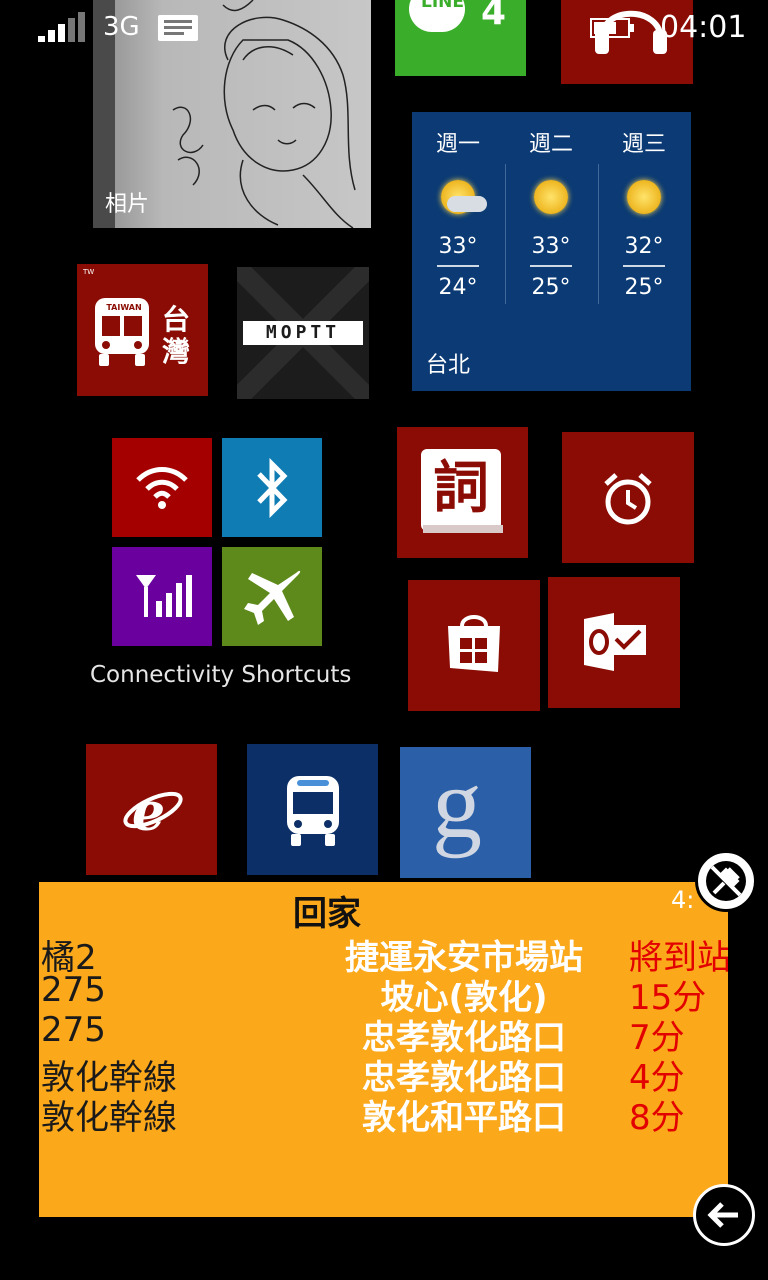 Image resolution: width=768 pixels, height=1280 pixels. What do you see at coordinates (657, 1118) in the screenshot?
I see `eta: 8分` at bounding box center [657, 1118].